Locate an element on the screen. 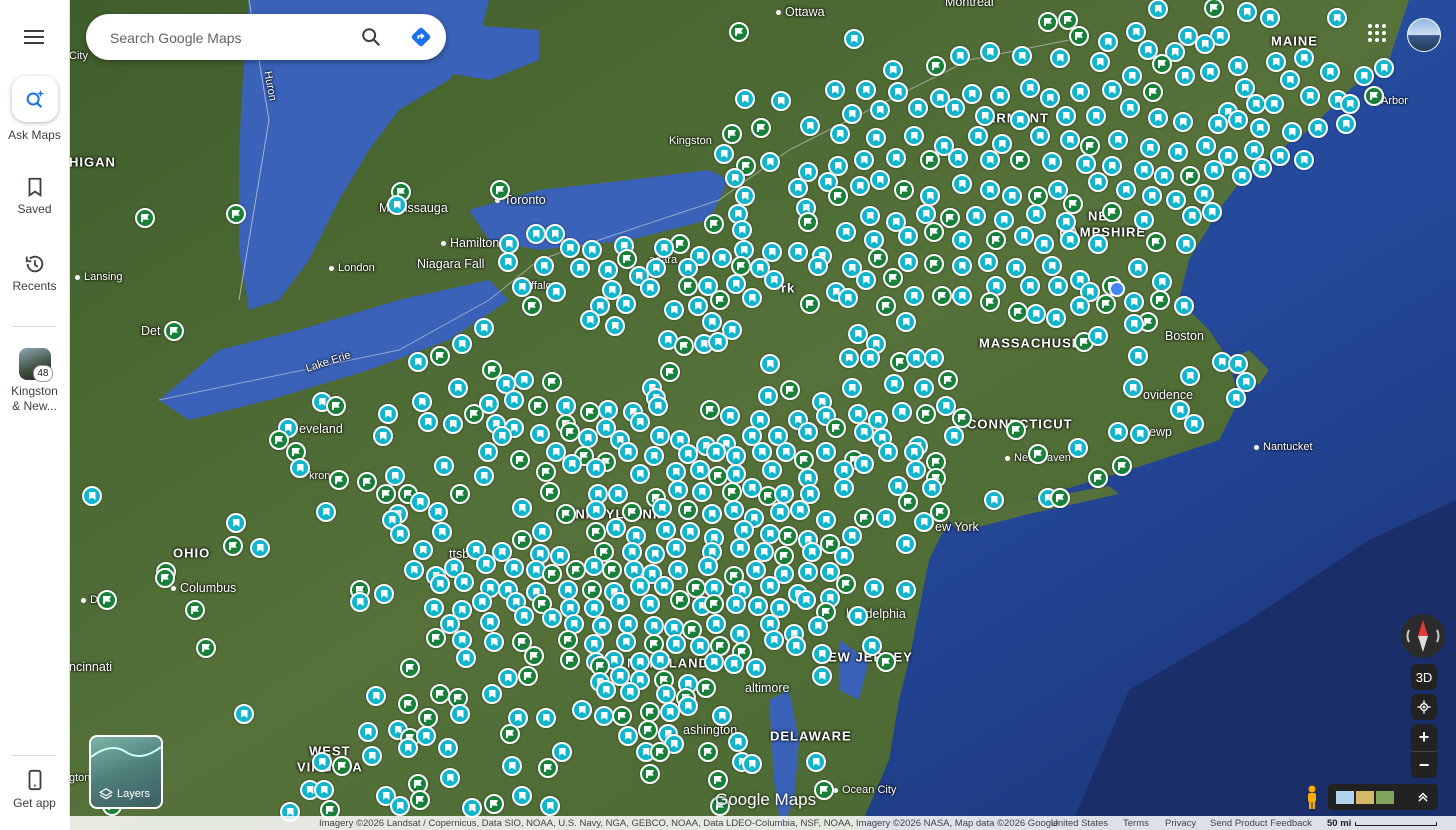 Image resolution: width=1456 pixels, height=830 pixels. hamburger-menu-icon is located at coordinates (34, 37).